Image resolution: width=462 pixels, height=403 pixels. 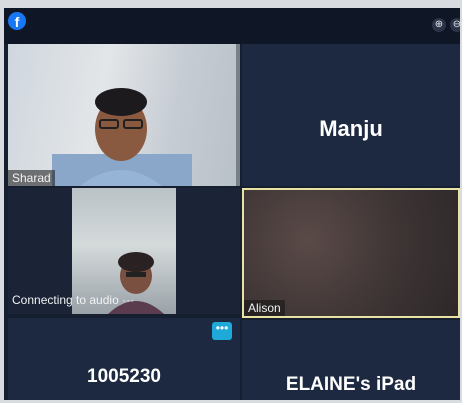 I want to click on participant-name-label: Alison, so click(x=264, y=308).